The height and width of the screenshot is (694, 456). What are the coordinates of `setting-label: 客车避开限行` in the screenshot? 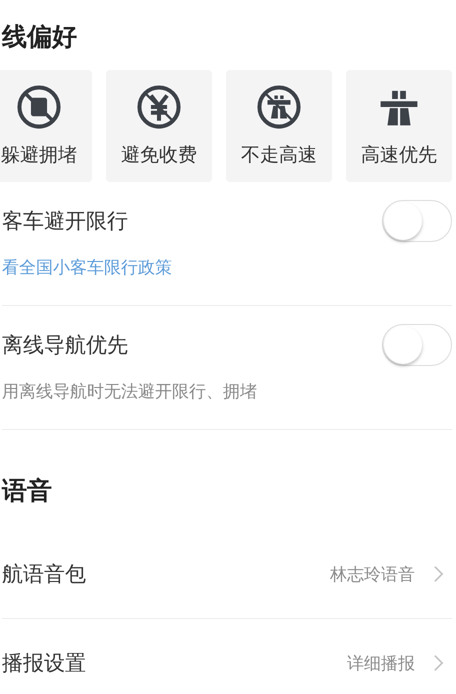 It's located at (65, 221).